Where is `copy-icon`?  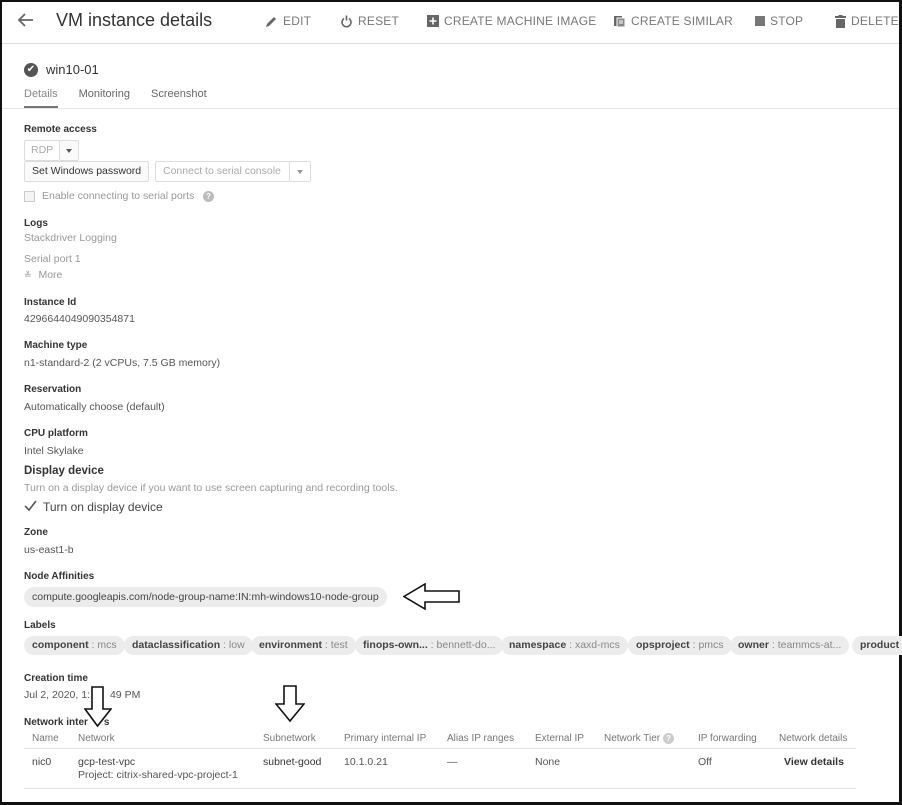 copy-icon is located at coordinates (620, 21).